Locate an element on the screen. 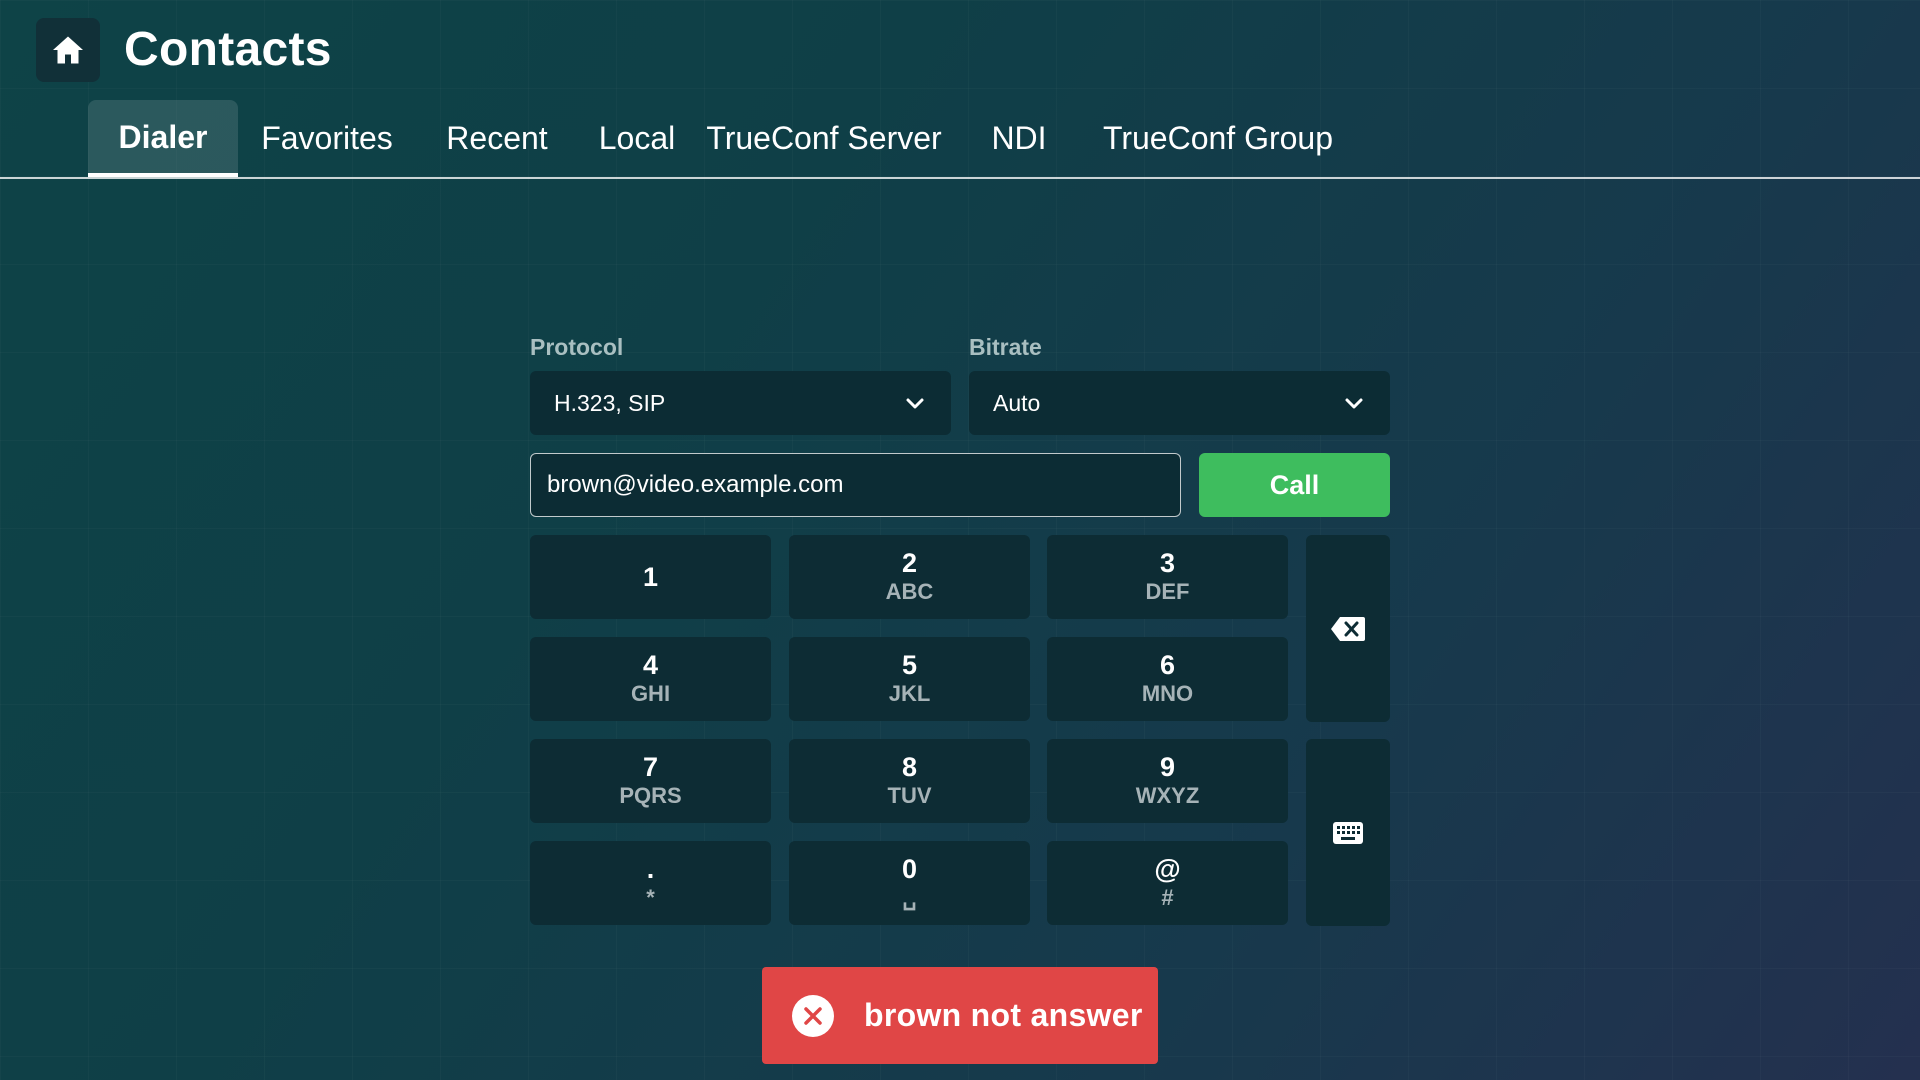  home-button is located at coordinates (68, 50).